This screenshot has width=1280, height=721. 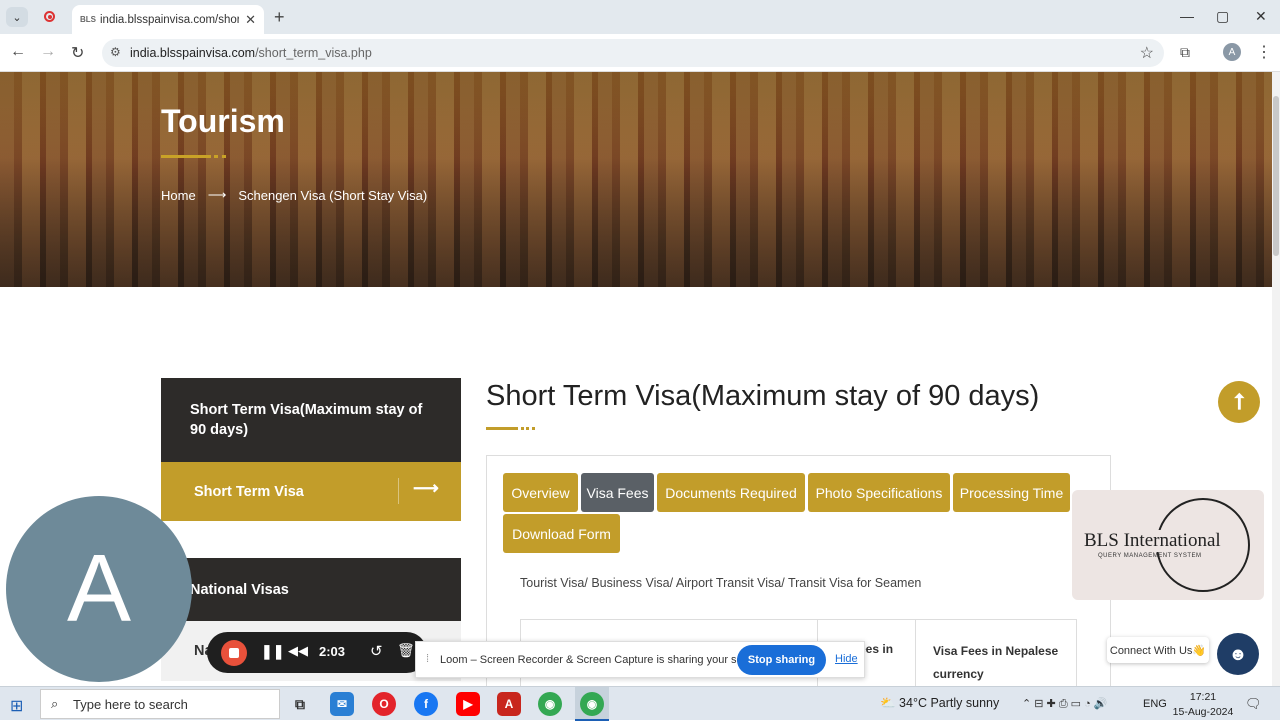 I want to click on clock-time: 17:21, so click(x=1203, y=697).